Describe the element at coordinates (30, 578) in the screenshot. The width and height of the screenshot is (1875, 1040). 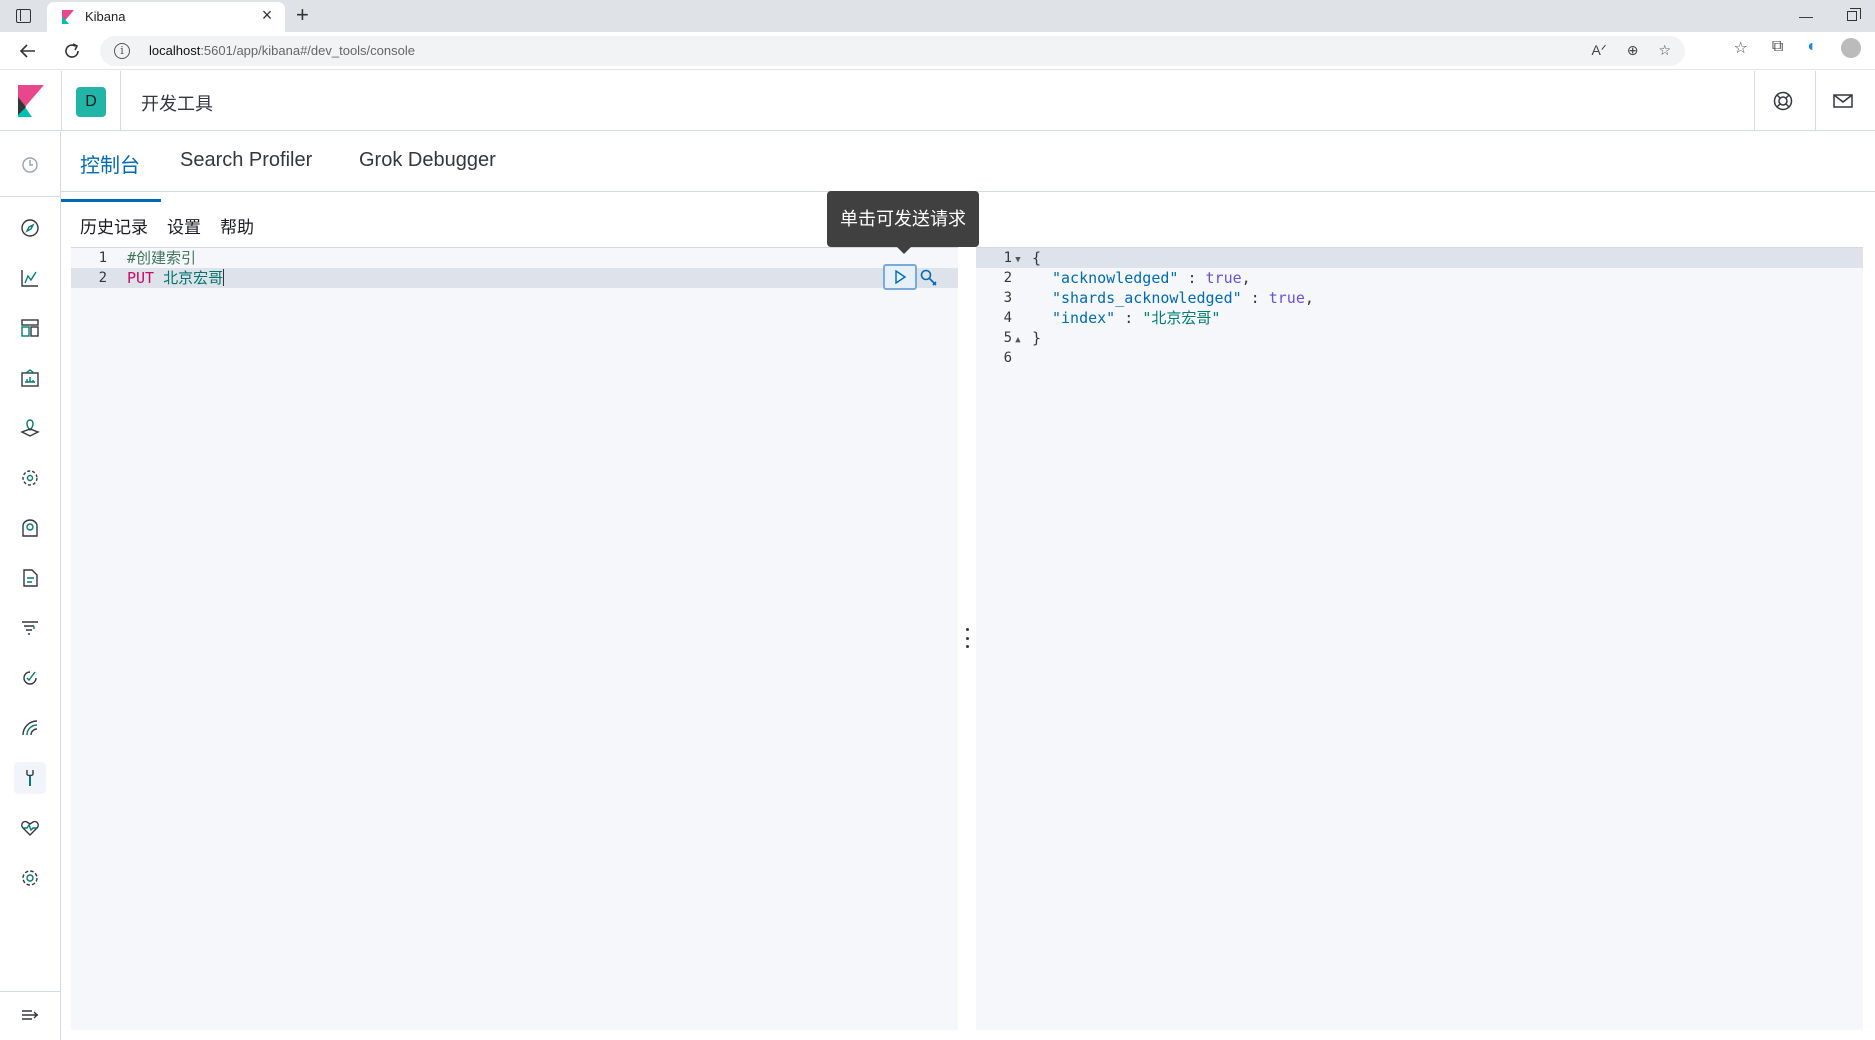
I see `logs-icon` at that location.